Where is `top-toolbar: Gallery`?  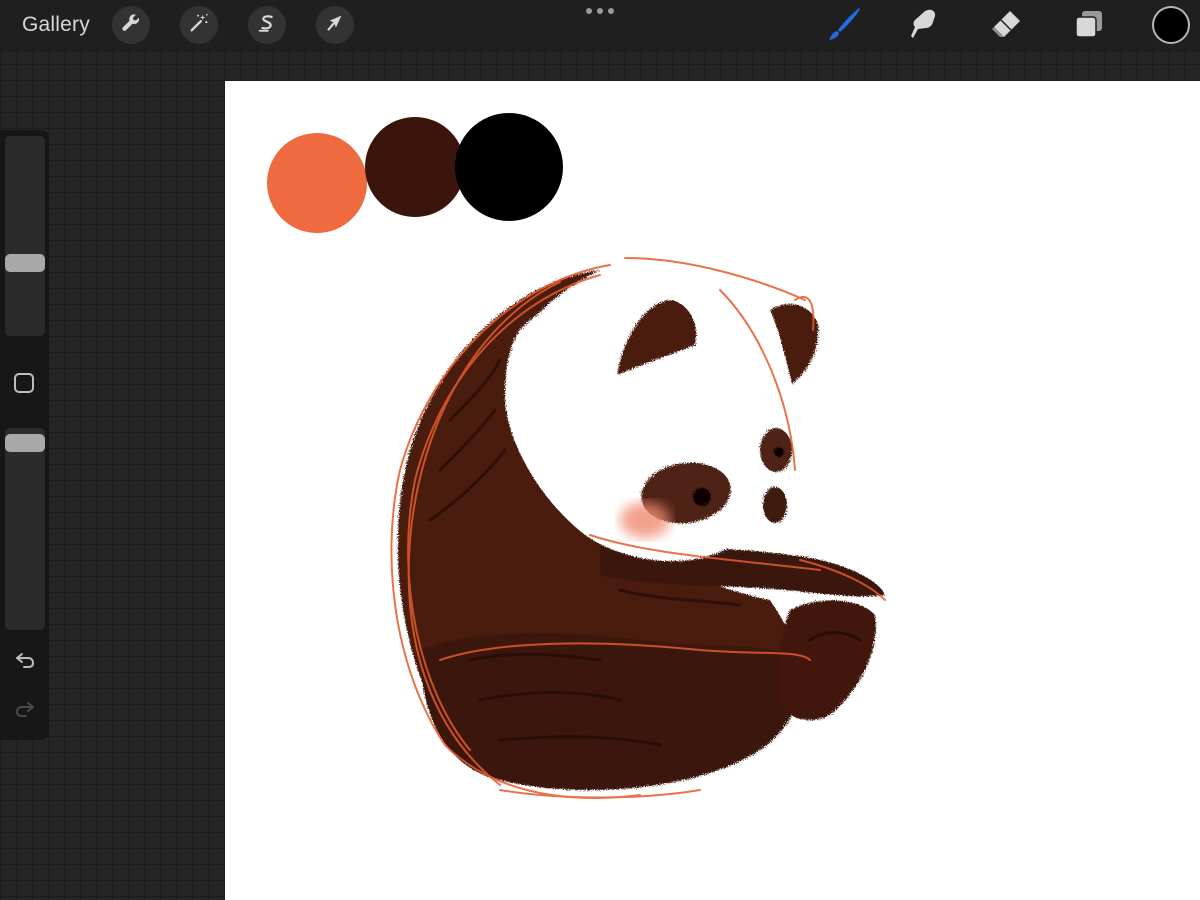
top-toolbar: Gallery is located at coordinates (600, 26).